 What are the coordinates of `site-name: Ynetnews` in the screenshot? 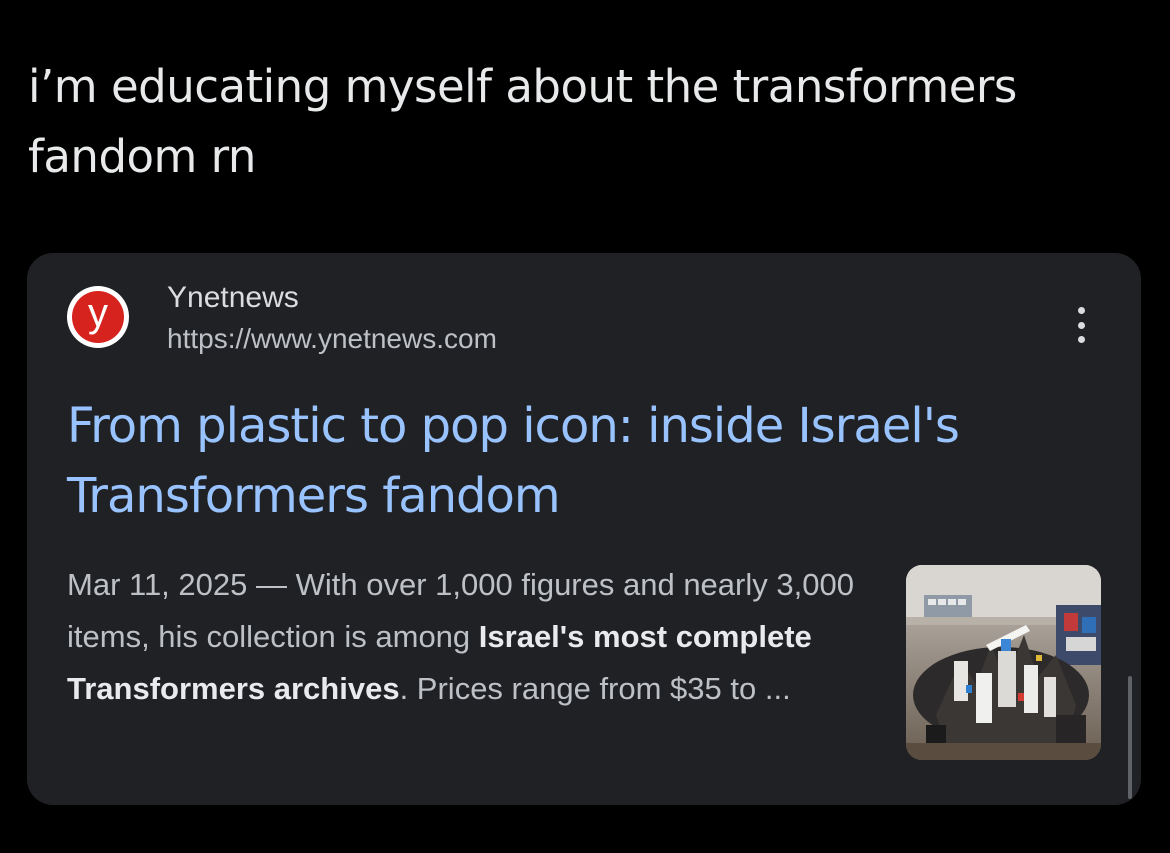 It's located at (233, 298).